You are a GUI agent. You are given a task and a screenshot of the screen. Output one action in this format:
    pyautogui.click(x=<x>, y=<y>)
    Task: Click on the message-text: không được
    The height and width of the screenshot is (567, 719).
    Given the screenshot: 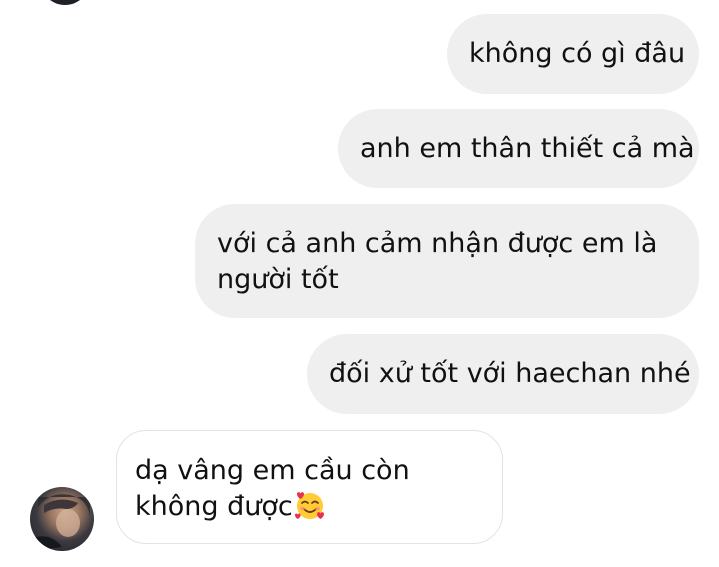 What is the action you would take?
    pyautogui.click(x=214, y=506)
    